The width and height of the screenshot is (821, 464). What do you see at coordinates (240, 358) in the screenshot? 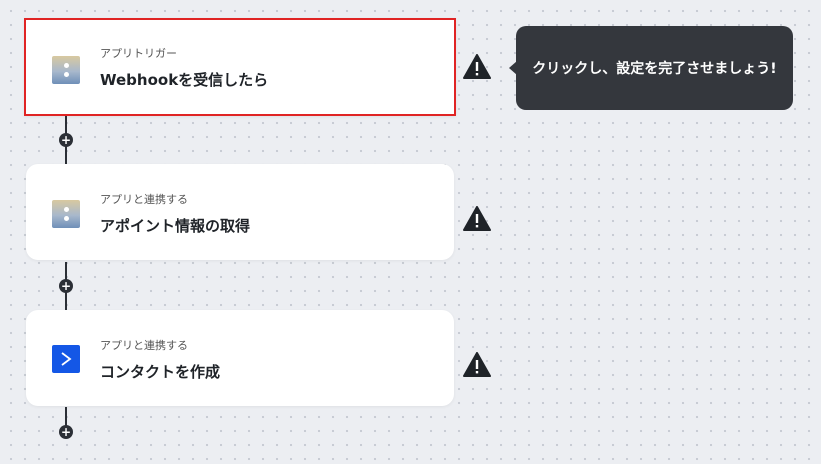
I see `step-card-create-contact: アプリと連携する コンタクトを作成` at bounding box center [240, 358].